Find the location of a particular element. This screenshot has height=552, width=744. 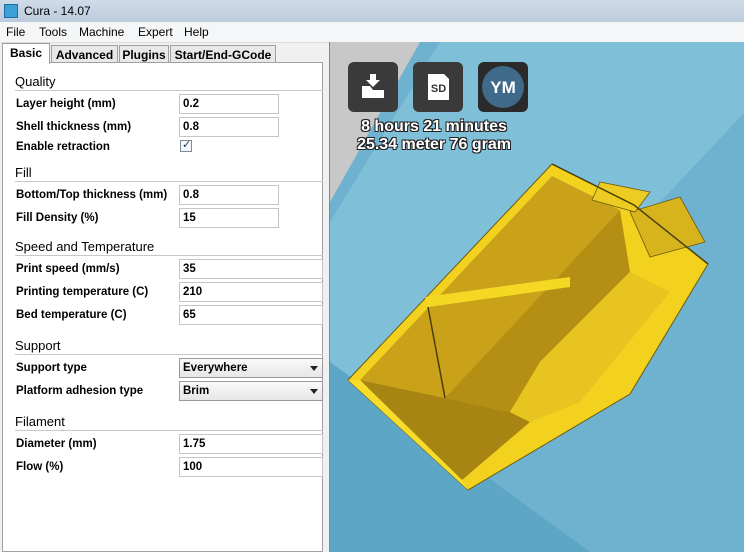

layer-height-input: 0.2 is located at coordinates (229, 104).